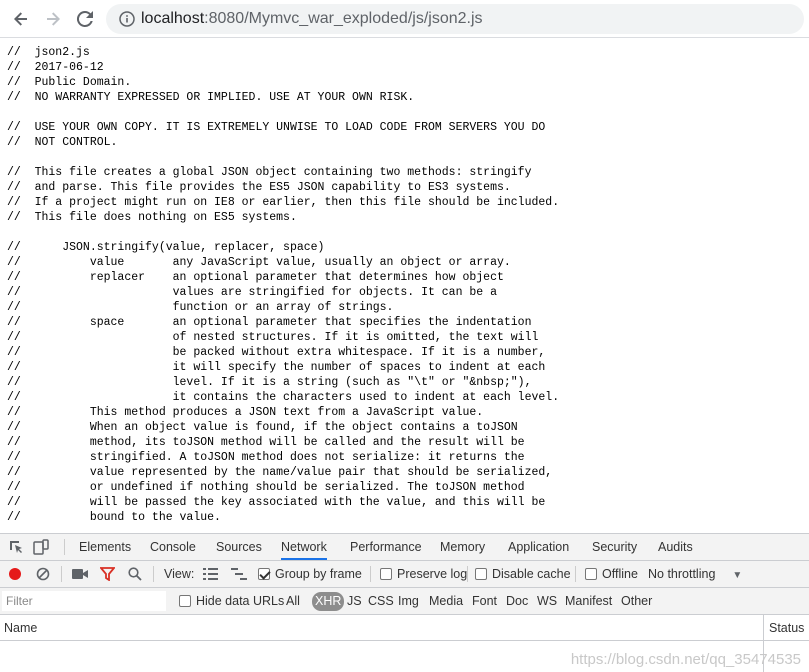 Image resolution: width=809 pixels, height=672 pixels. I want to click on preserve-log-toggle: Preserve log, so click(423, 574).